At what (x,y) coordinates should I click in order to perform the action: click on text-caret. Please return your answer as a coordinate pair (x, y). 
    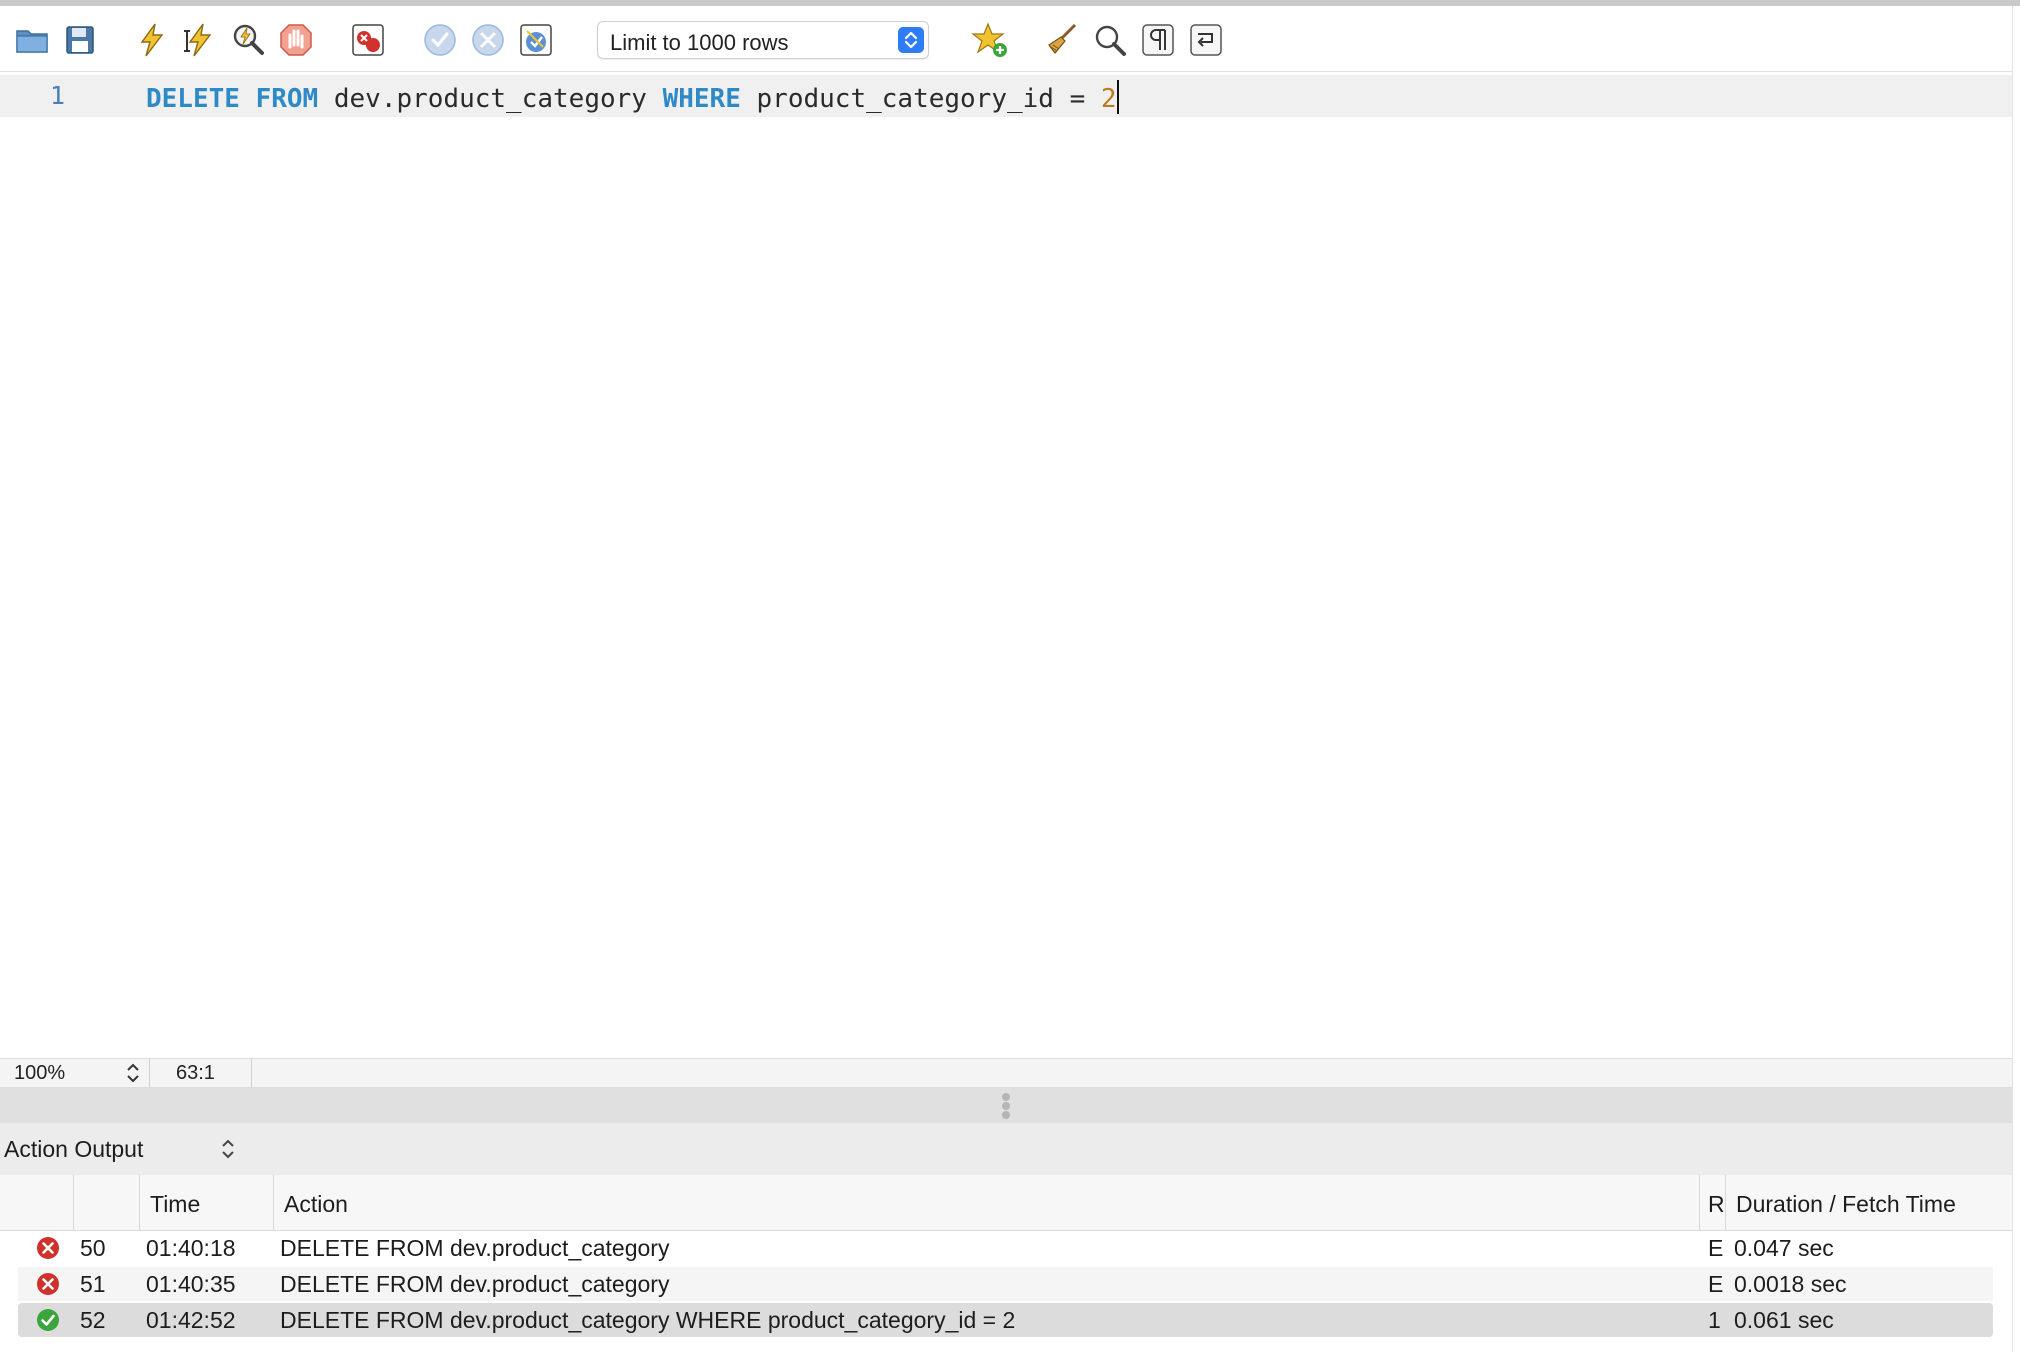
    Looking at the image, I should click on (1117, 97).